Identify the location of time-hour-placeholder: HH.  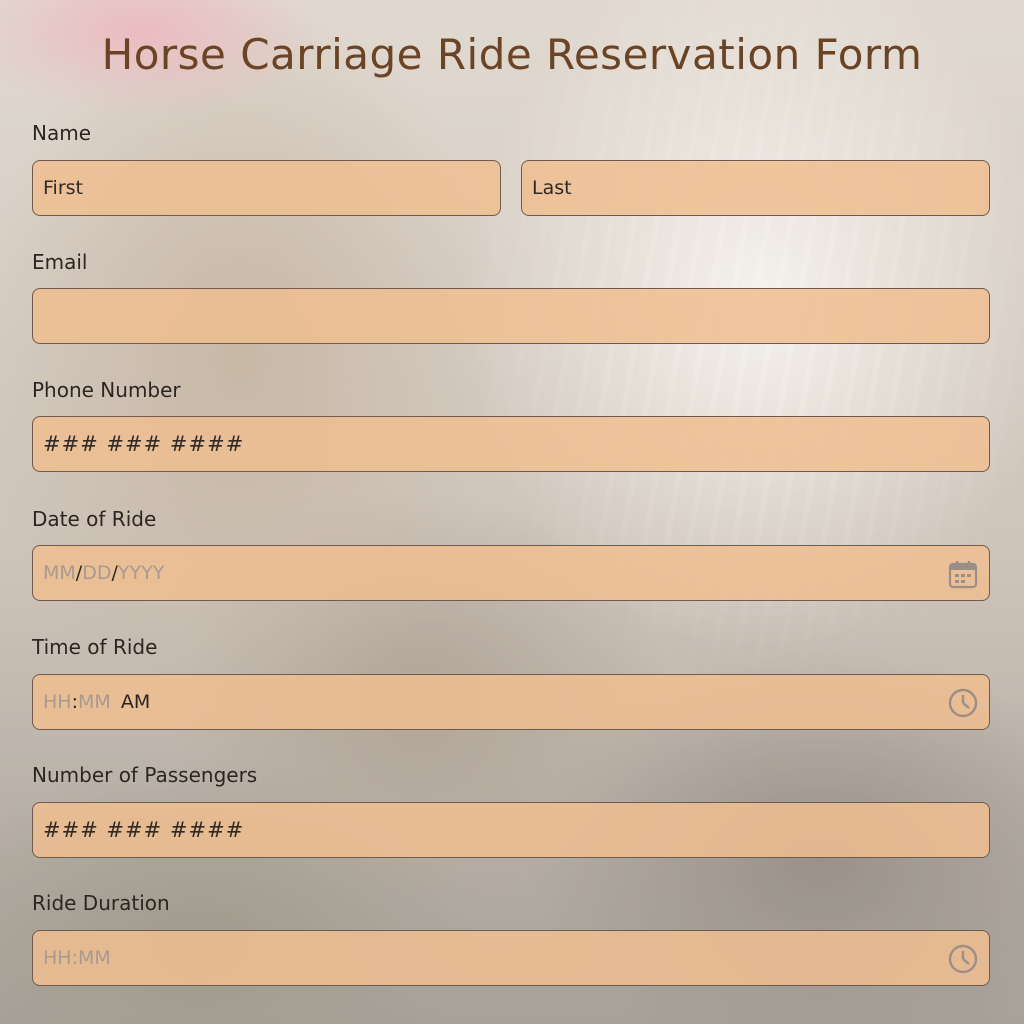
(57, 702).